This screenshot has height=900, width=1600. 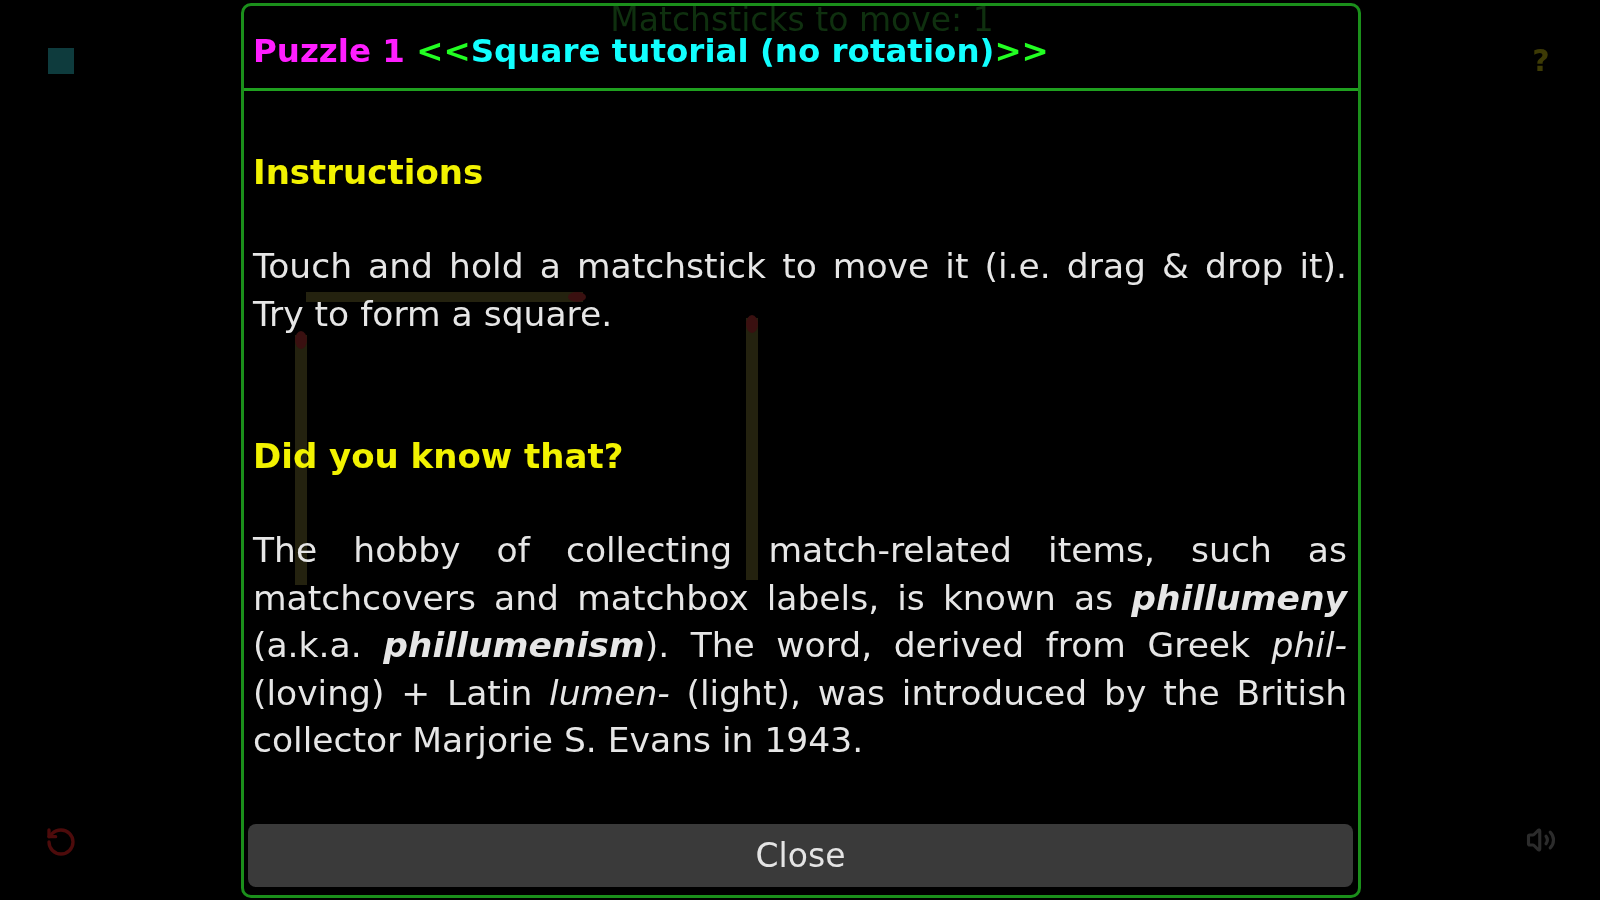 I want to click on speaker-icon, so click(x=1541, y=840).